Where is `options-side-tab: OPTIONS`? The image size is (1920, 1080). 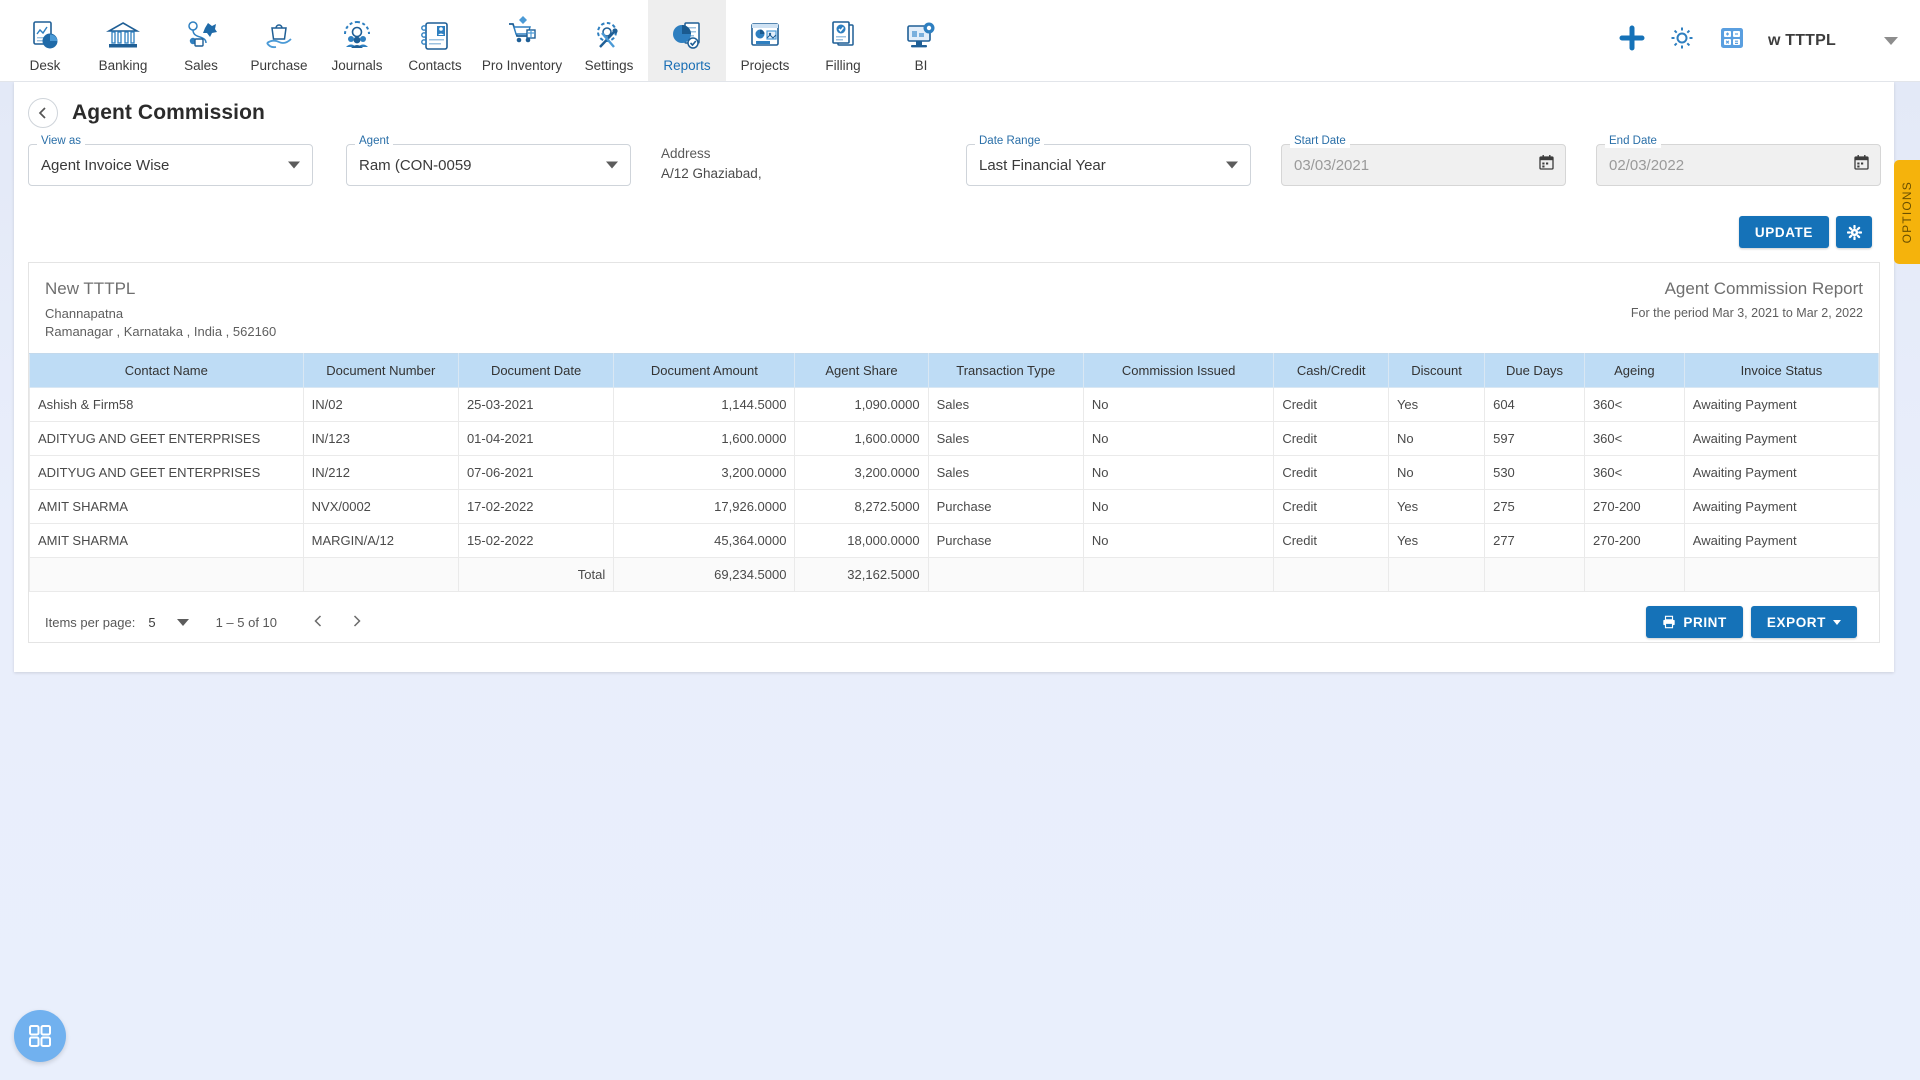 options-side-tab: OPTIONS is located at coordinates (1907, 212).